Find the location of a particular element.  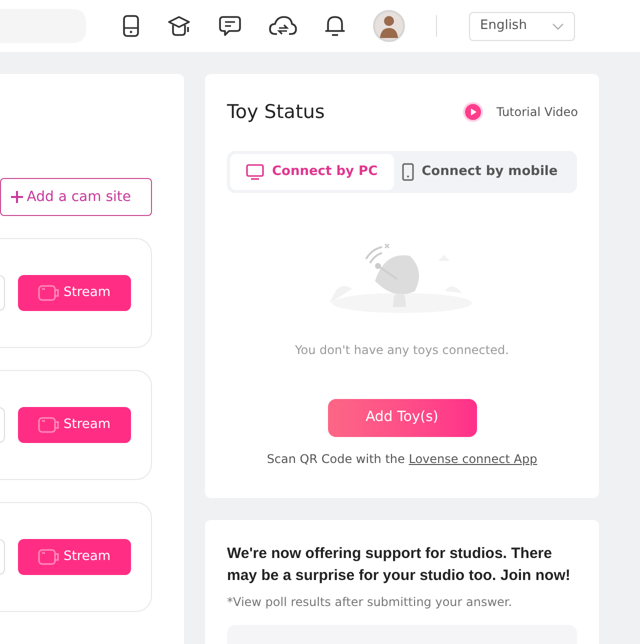

poll-note: *View poll results after submitting your answer. is located at coordinates (370, 602).